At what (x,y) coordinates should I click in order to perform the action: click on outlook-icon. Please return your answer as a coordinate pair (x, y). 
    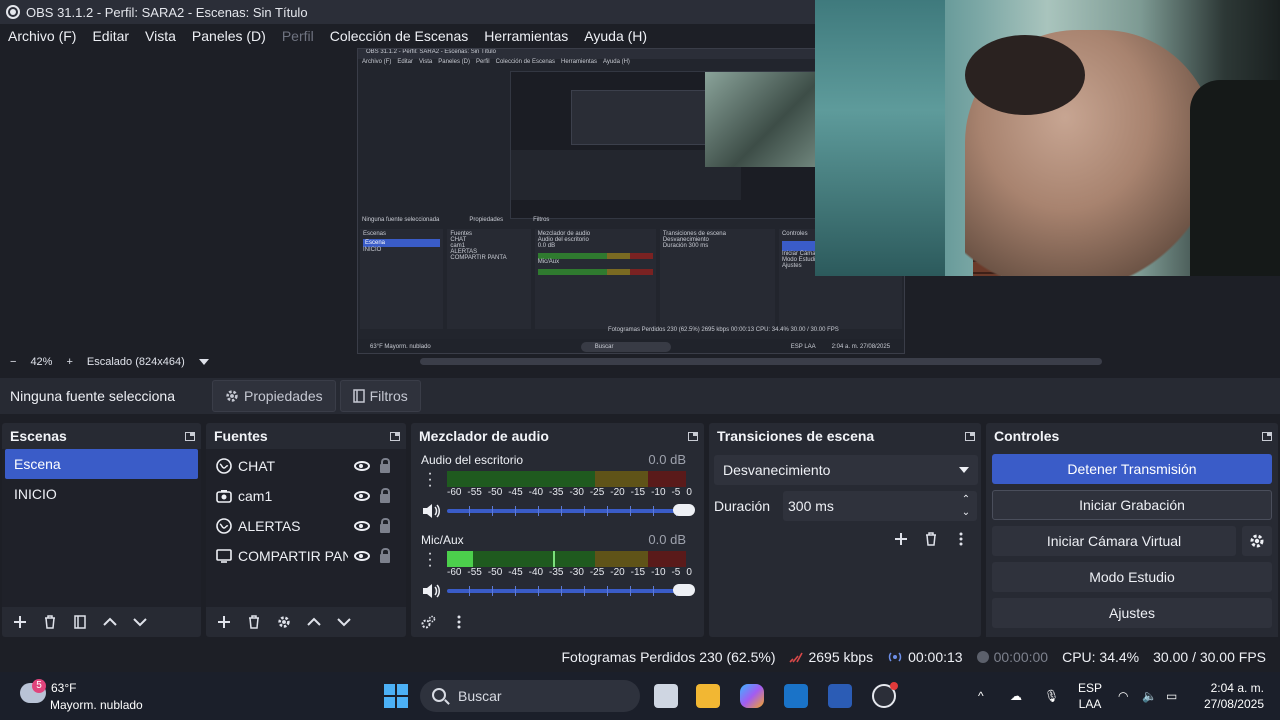
    Looking at the image, I should click on (796, 696).